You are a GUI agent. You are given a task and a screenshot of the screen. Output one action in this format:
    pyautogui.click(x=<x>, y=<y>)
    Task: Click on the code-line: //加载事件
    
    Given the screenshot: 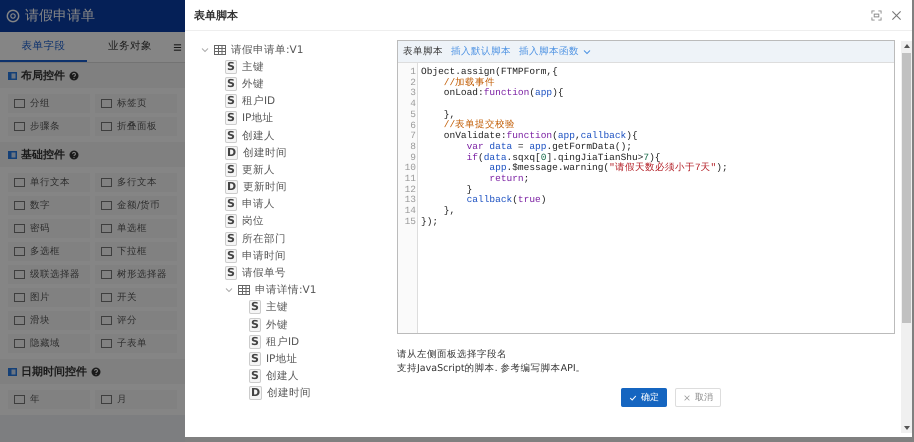 What is the action you would take?
    pyautogui.click(x=469, y=82)
    